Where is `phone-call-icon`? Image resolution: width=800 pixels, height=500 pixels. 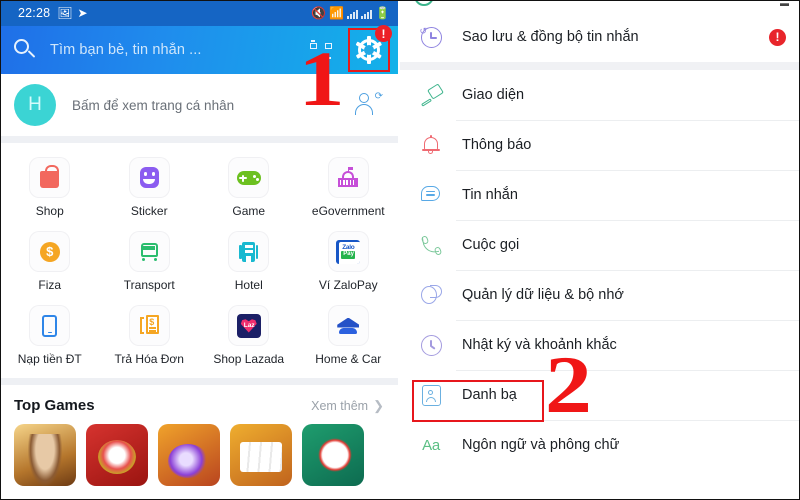
phone-call-icon is located at coordinates (431, 245).